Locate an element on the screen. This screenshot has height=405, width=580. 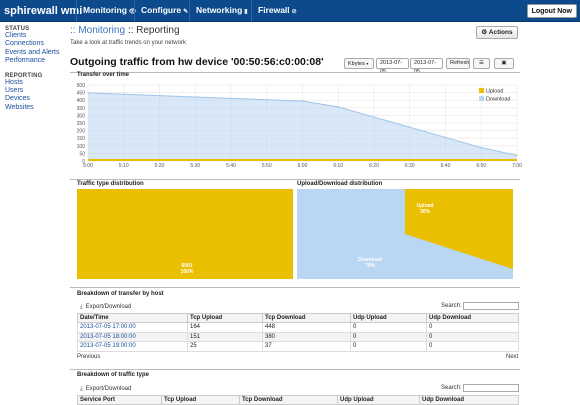
date-from-input: 2013-07-05 is located at coordinates (392, 66).